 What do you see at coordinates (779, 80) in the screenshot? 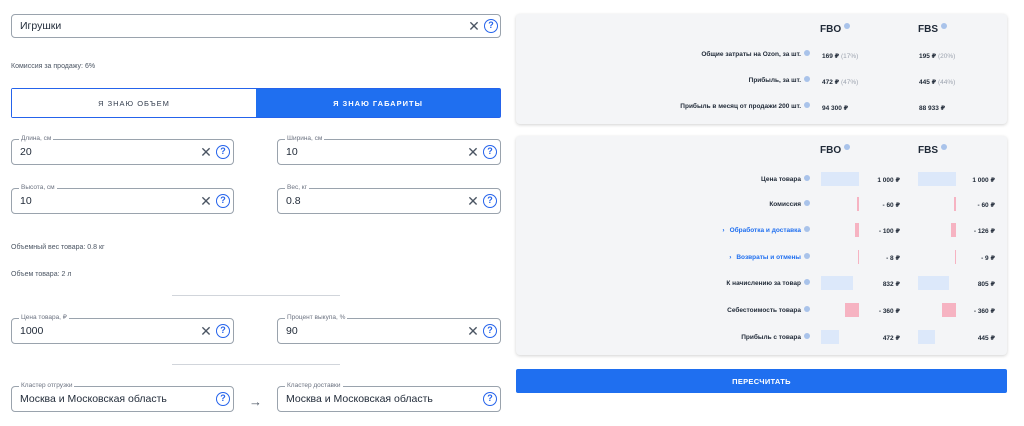
I see `summary-row-label: Прибыль, за шт.` at bounding box center [779, 80].